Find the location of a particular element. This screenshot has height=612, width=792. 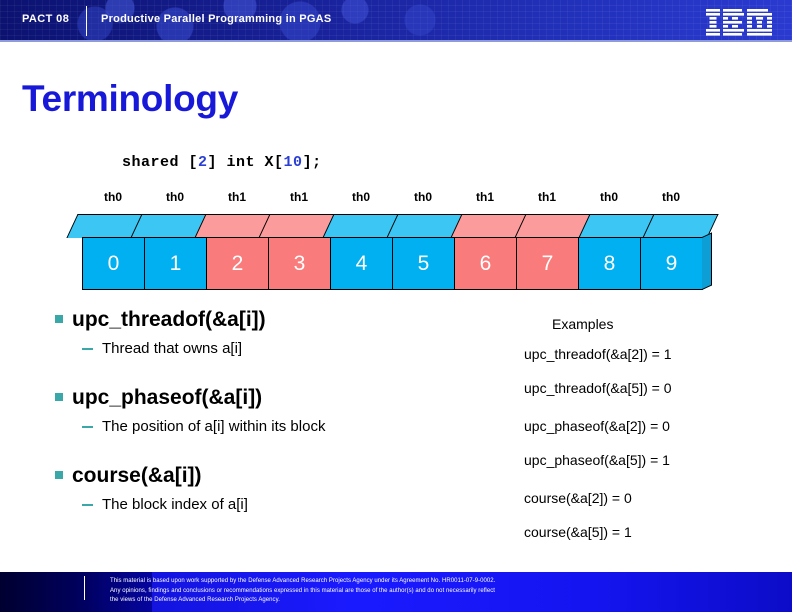

bullet-sub-phaseof: The position of a[i] within its block is located at coordinates (270, 427).